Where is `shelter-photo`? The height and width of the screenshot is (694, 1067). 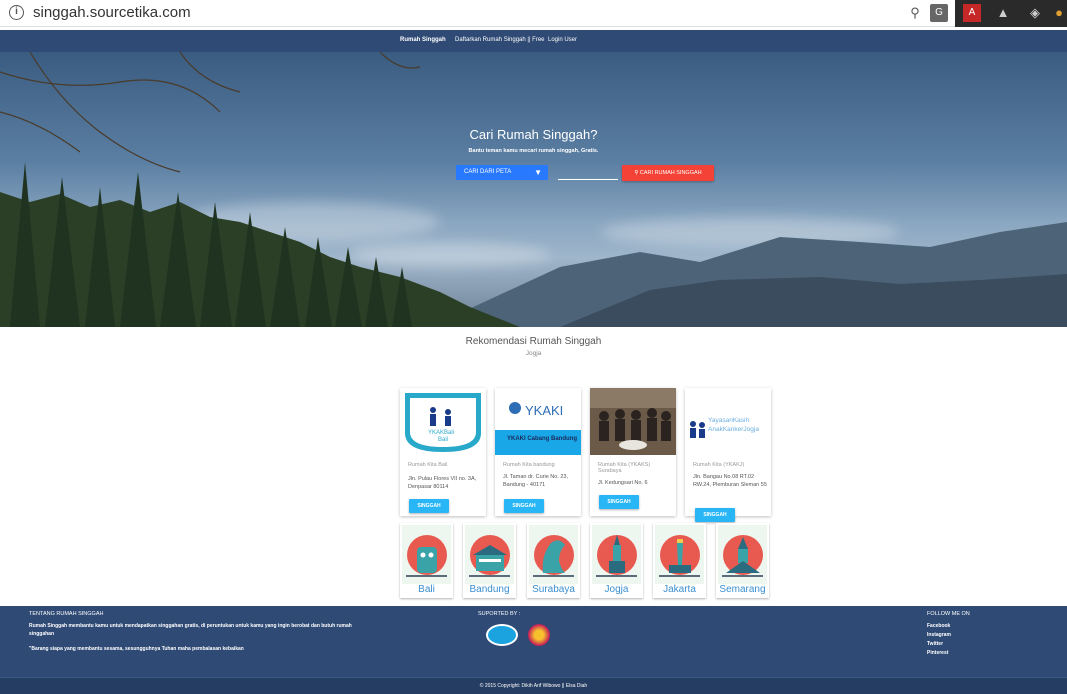 shelter-photo is located at coordinates (633, 421).